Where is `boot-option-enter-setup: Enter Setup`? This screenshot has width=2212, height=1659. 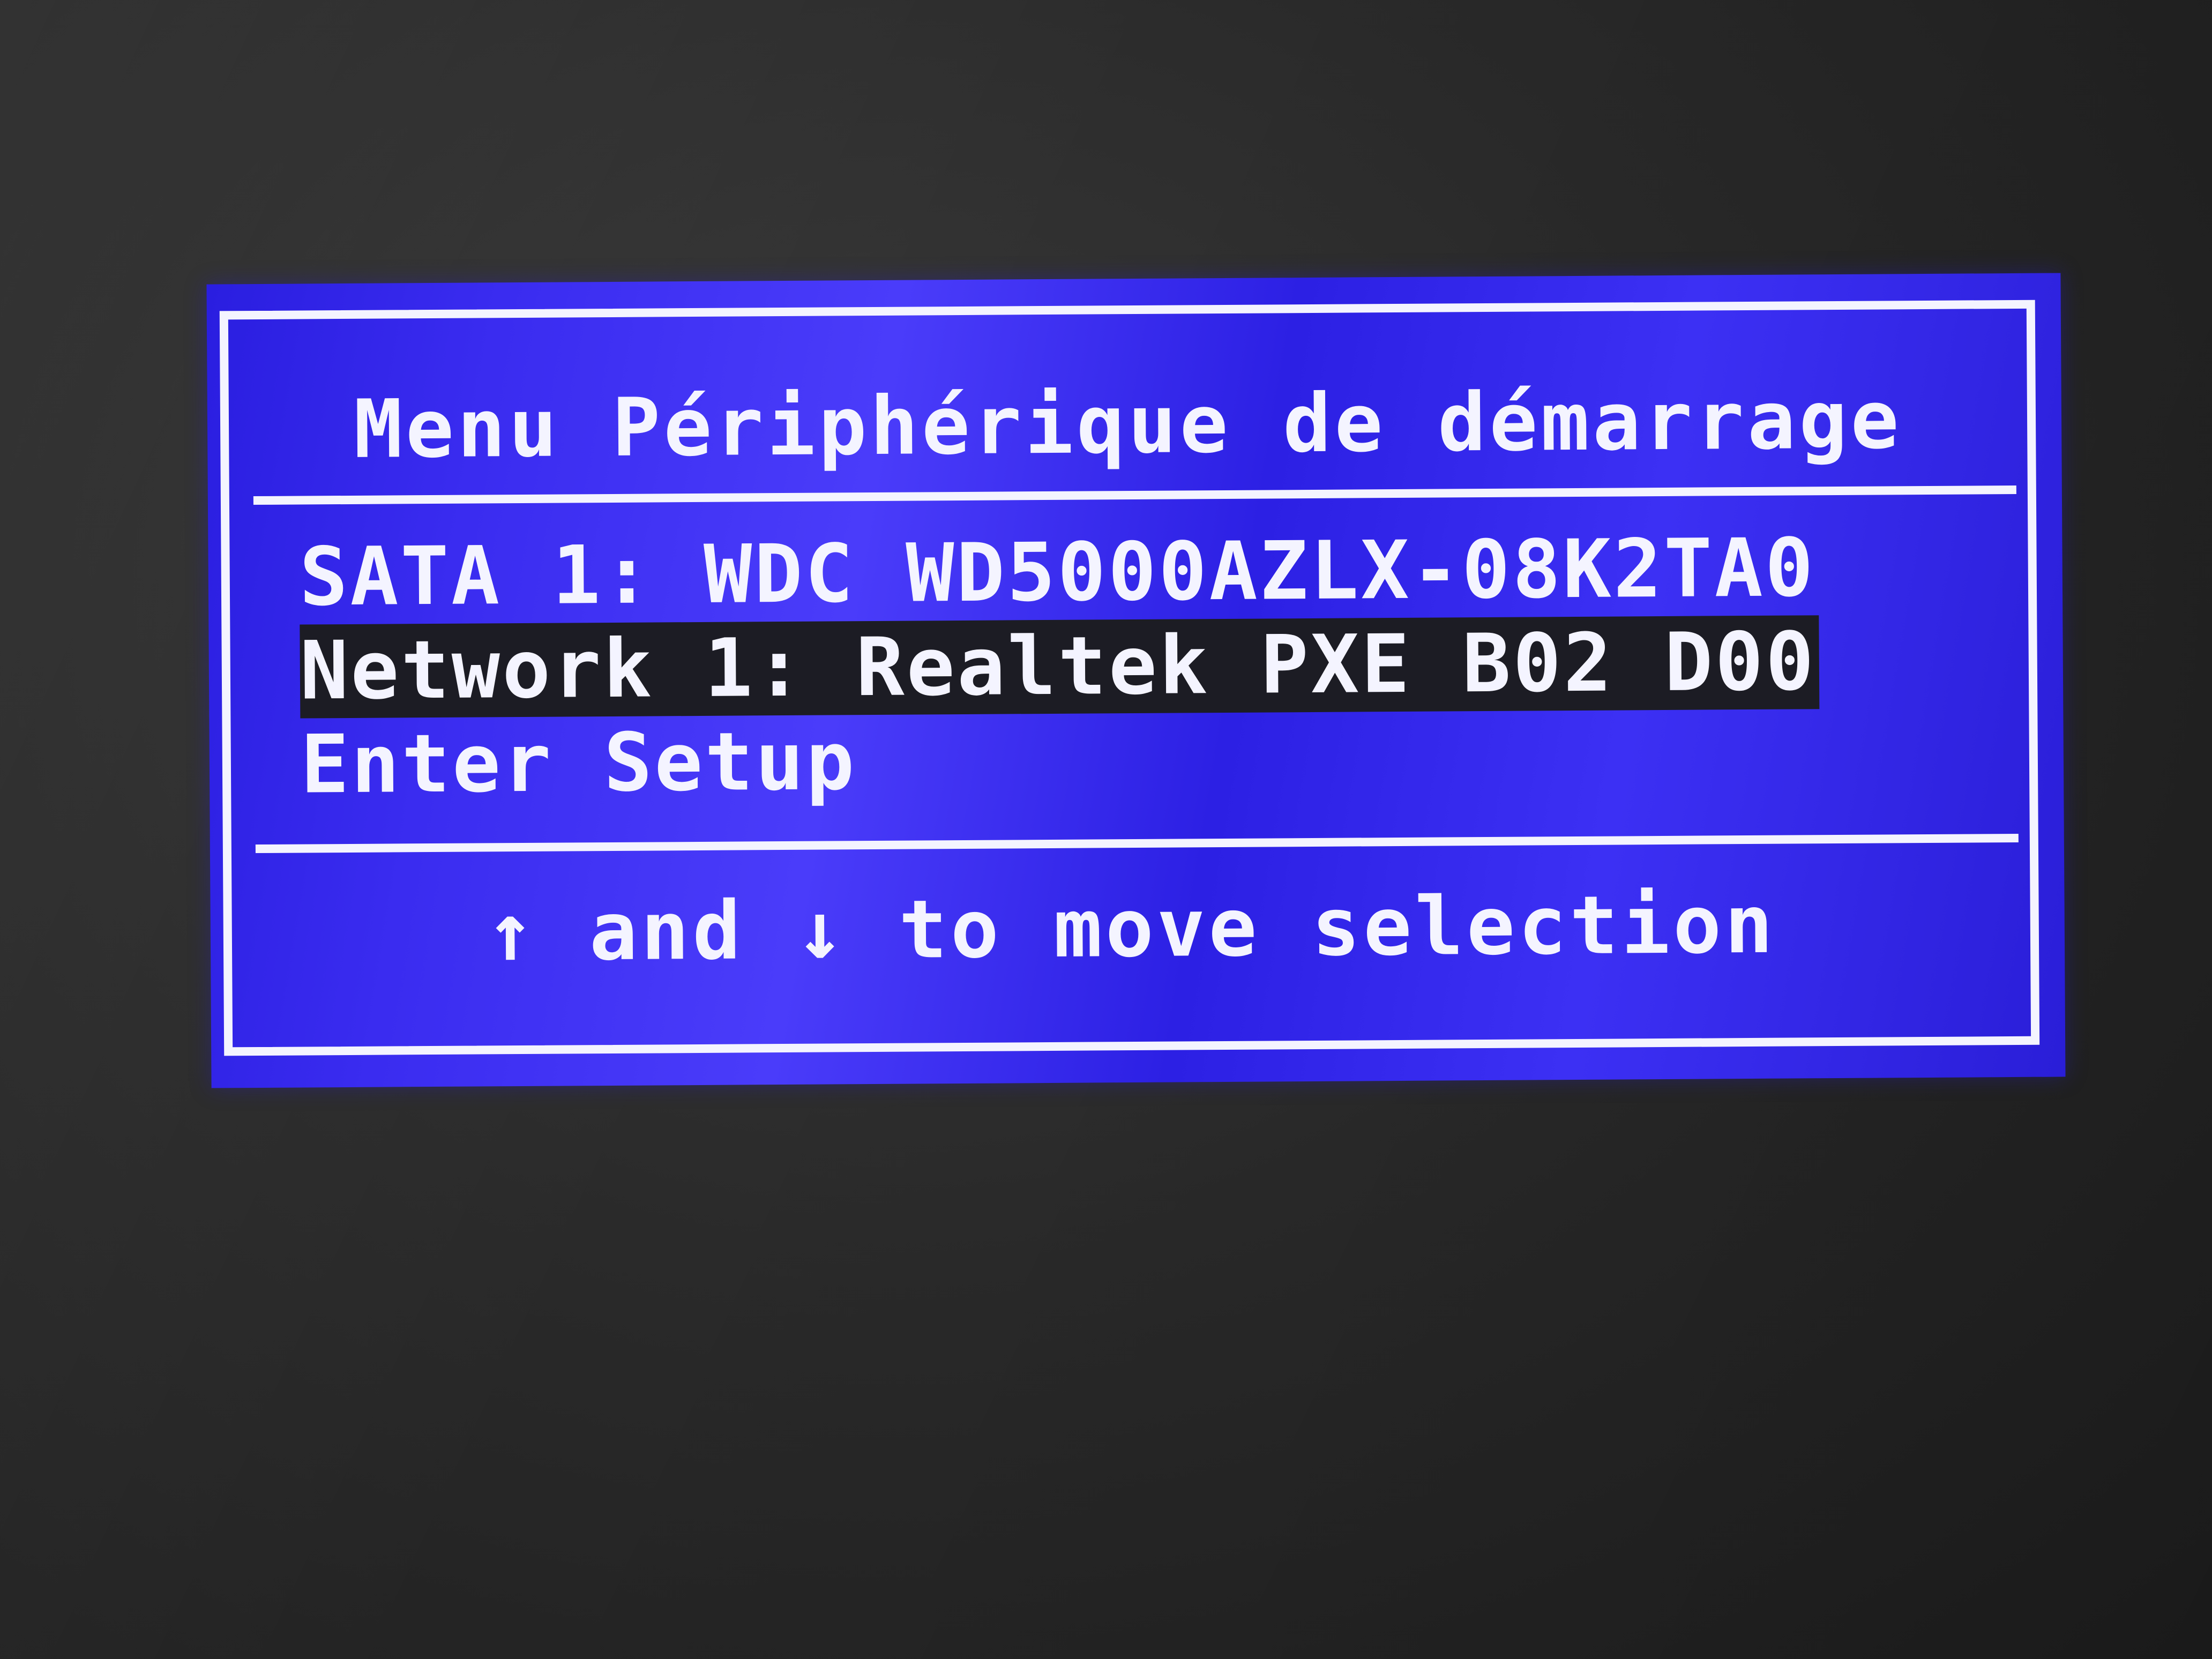
boot-option-enter-setup: Enter Setup is located at coordinates (1060, 760).